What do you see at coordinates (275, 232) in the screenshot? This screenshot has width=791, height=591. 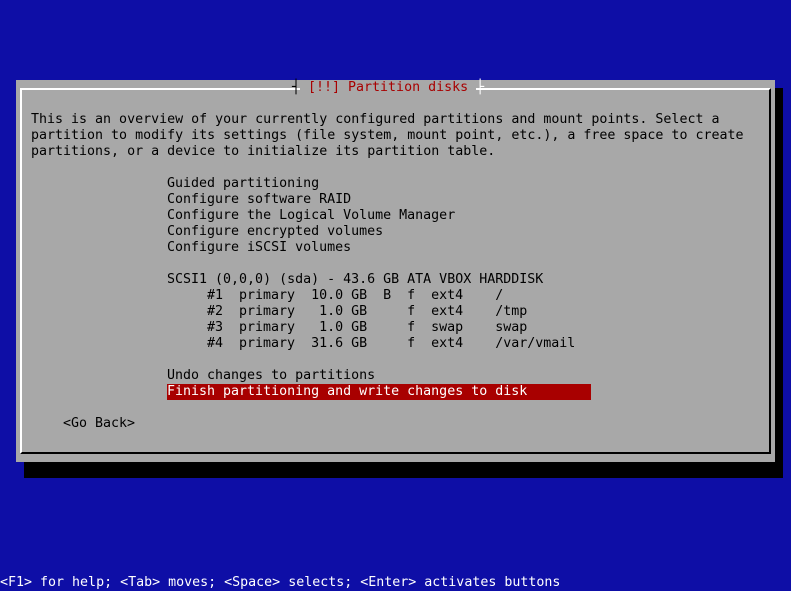 I see `menu-configure-encrypted-volumes: Configure encrypted volumes` at bounding box center [275, 232].